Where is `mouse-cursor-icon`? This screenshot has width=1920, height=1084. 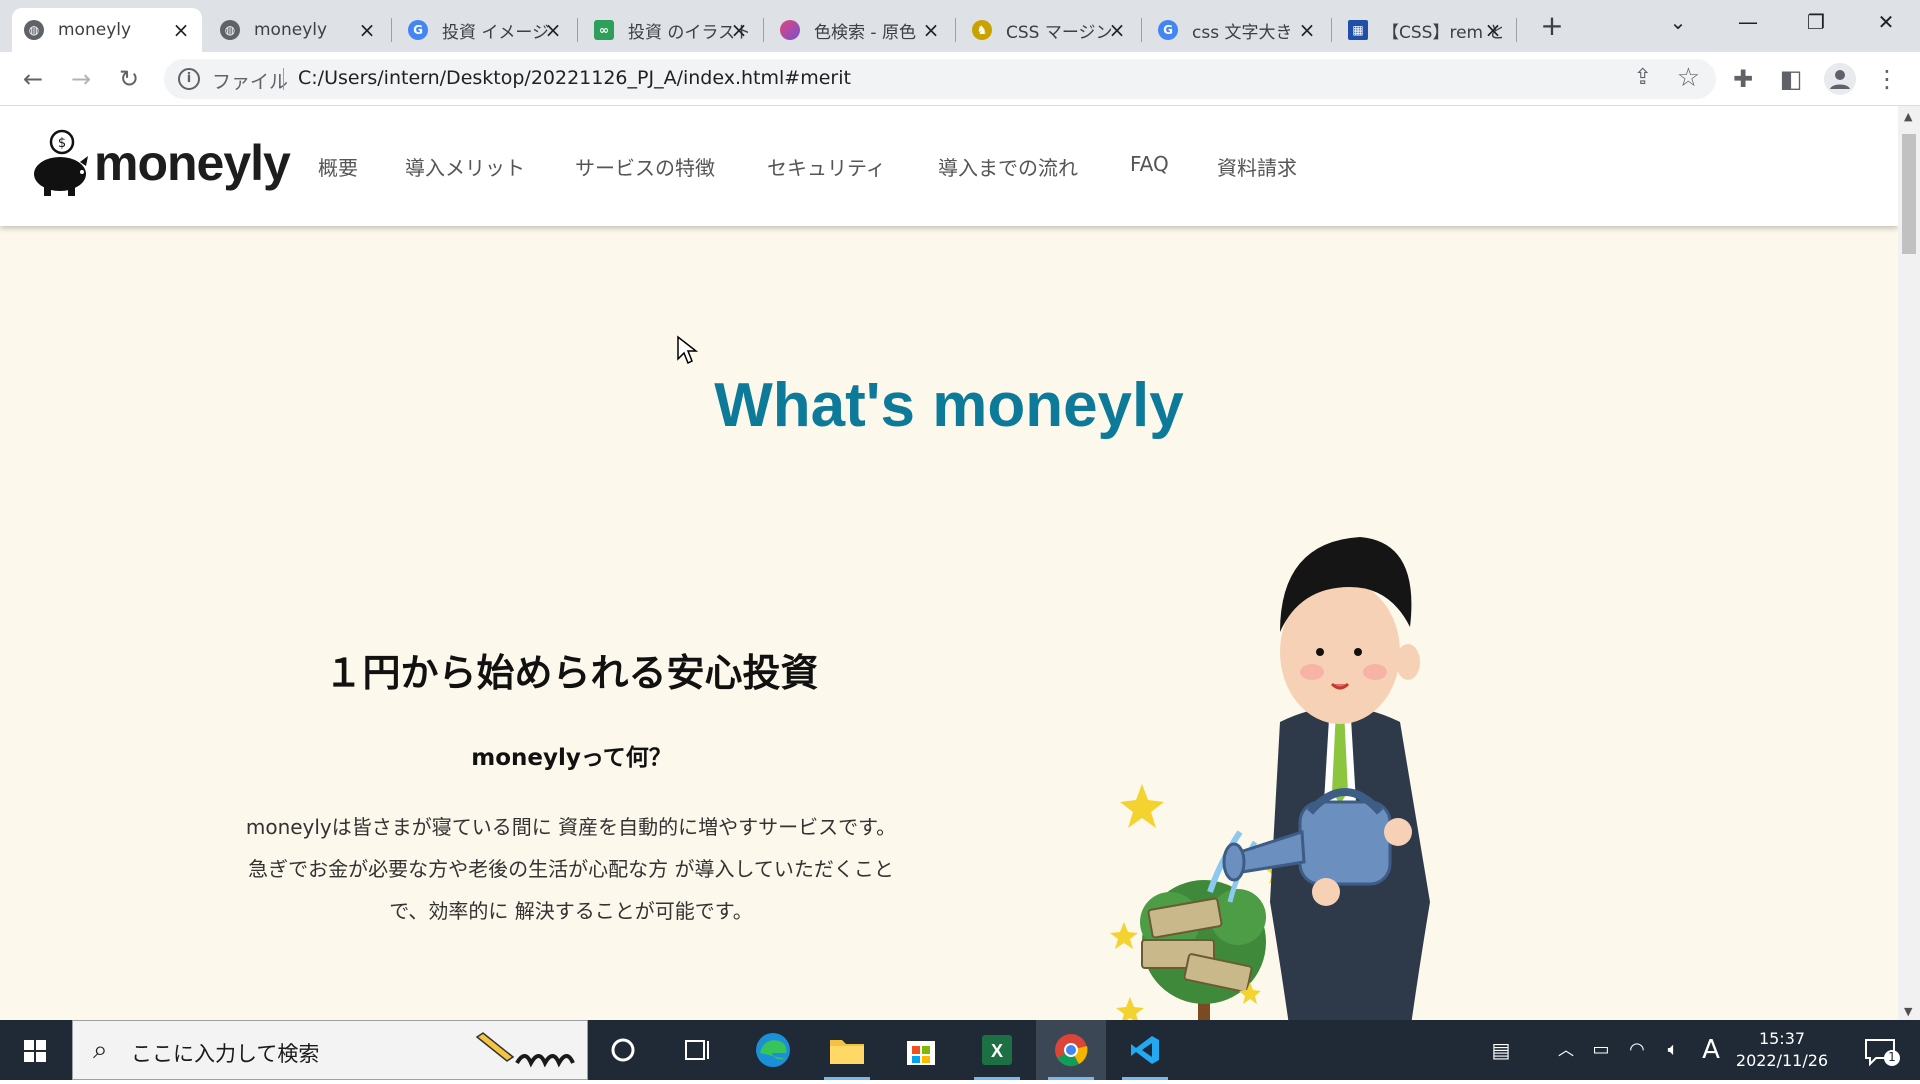 mouse-cursor-icon is located at coordinates (687, 350).